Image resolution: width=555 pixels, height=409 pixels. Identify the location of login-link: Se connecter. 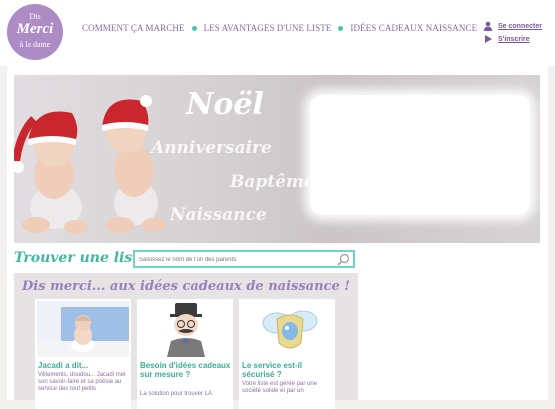
(520, 26).